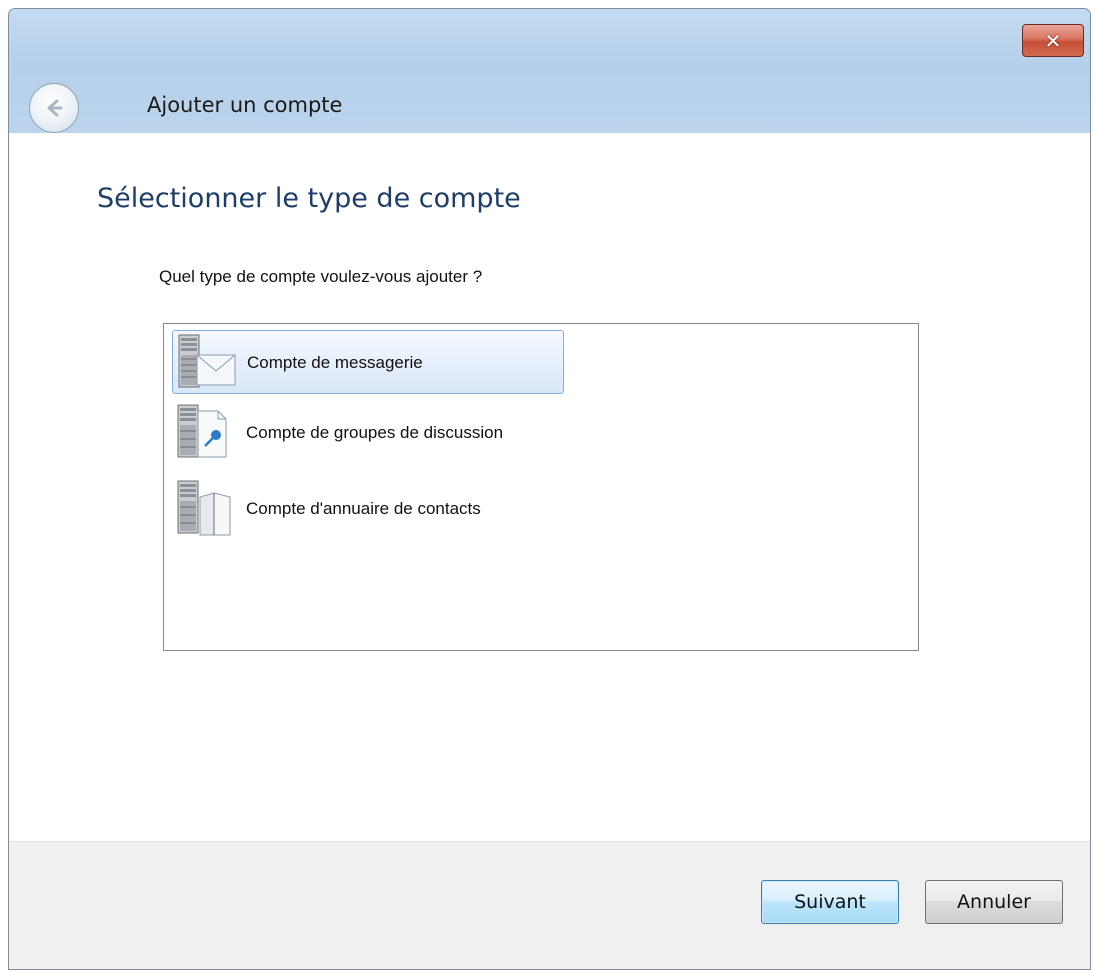 The height and width of the screenshot is (972, 1093). Describe the element at coordinates (375, 432) in the screenshot. I see `list-item-label: Compte de groupes de discussion` at that location.